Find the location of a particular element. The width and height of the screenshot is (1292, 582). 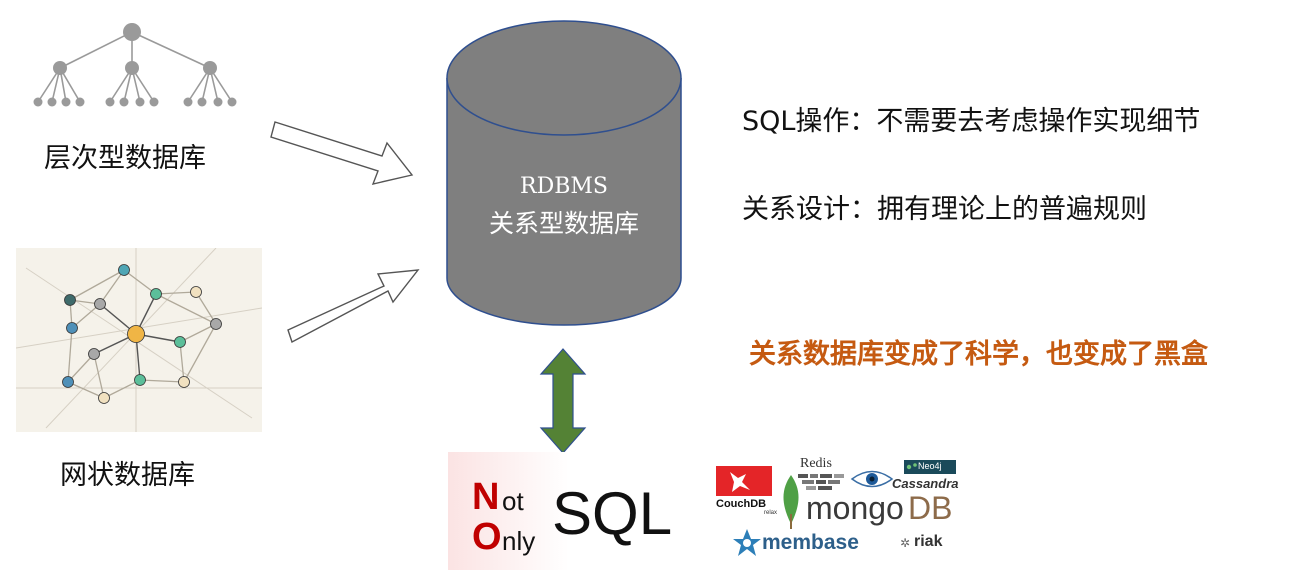

neo4j-label: Neo4j is located at coordinates (930, 466).